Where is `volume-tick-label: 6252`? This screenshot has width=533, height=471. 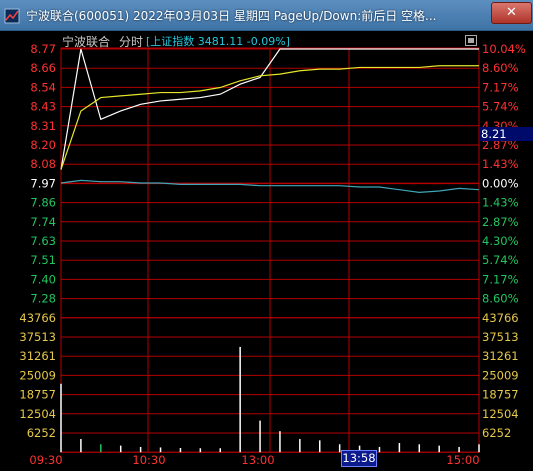 volume-tick-label: 6252 is located at coordinates (41, 433).